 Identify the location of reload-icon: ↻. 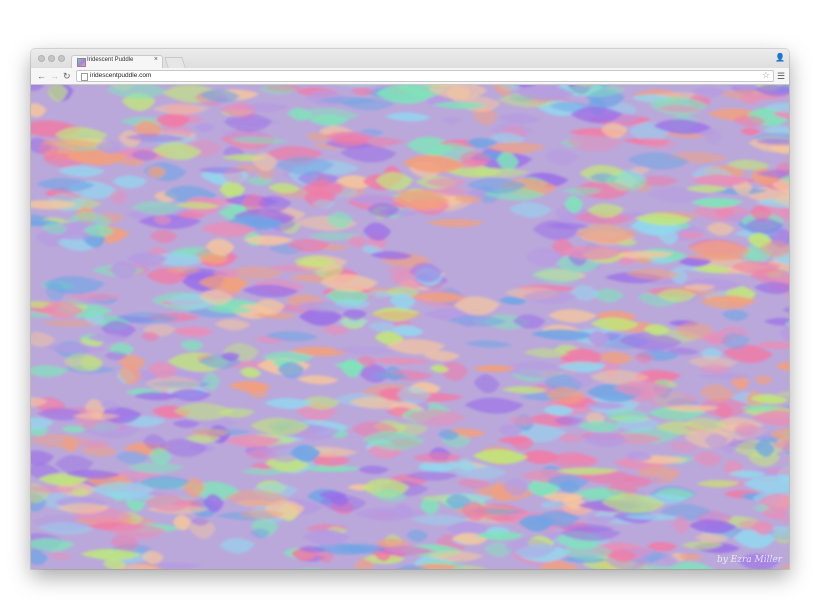
(67, 76).